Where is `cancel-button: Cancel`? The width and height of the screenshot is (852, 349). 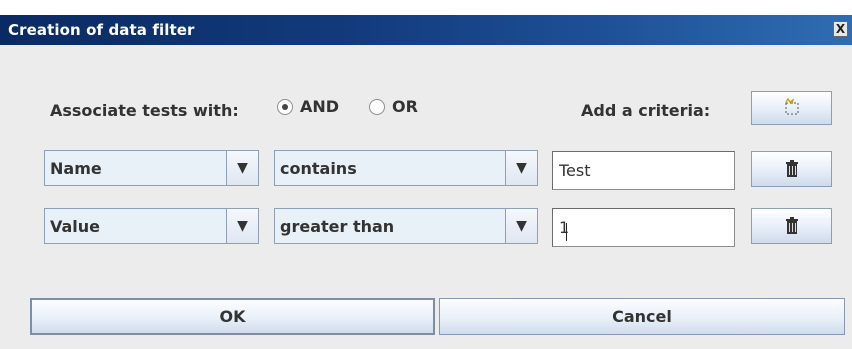
cancel-button: Cancel is located at coordinates (642, 316).